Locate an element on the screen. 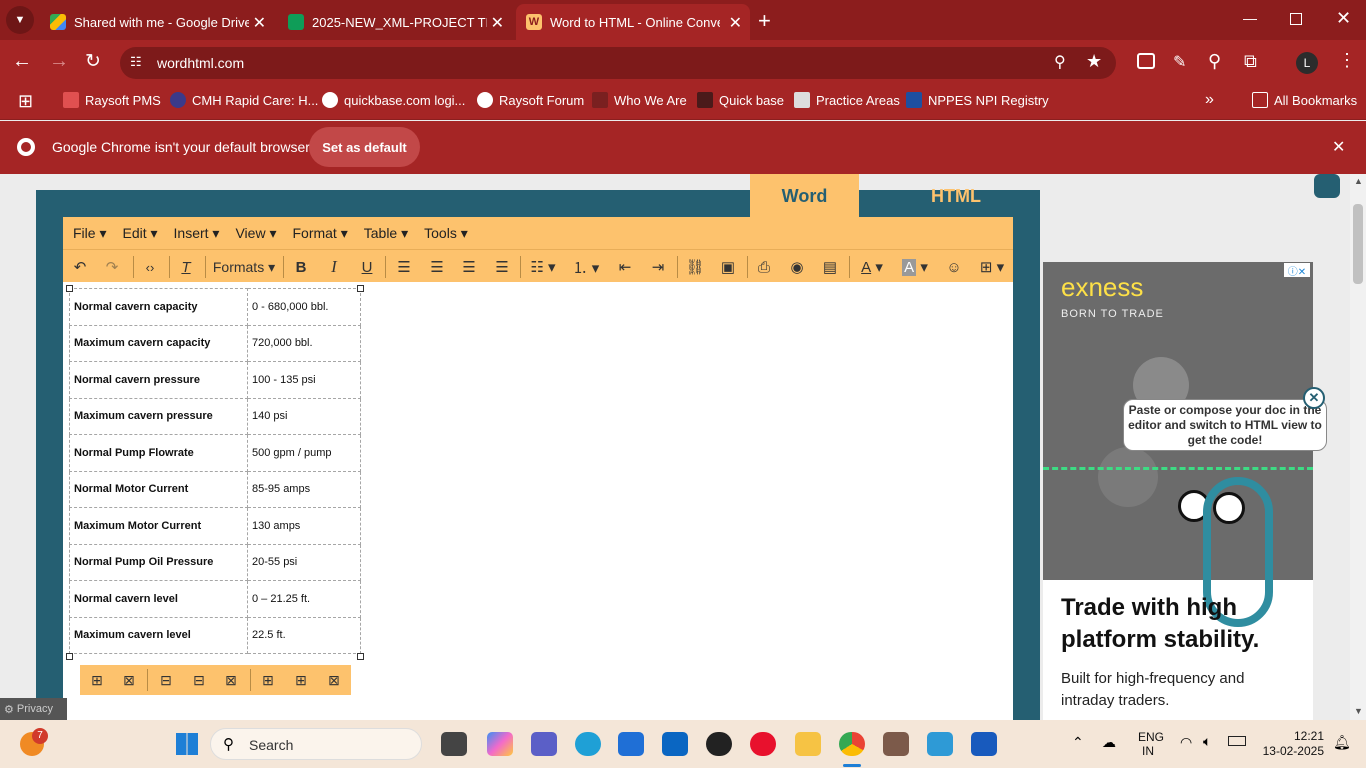 The width and height of the screenshot is (1366, 768). language-indicator: ENG IN is located at coordinates (1151, 744).